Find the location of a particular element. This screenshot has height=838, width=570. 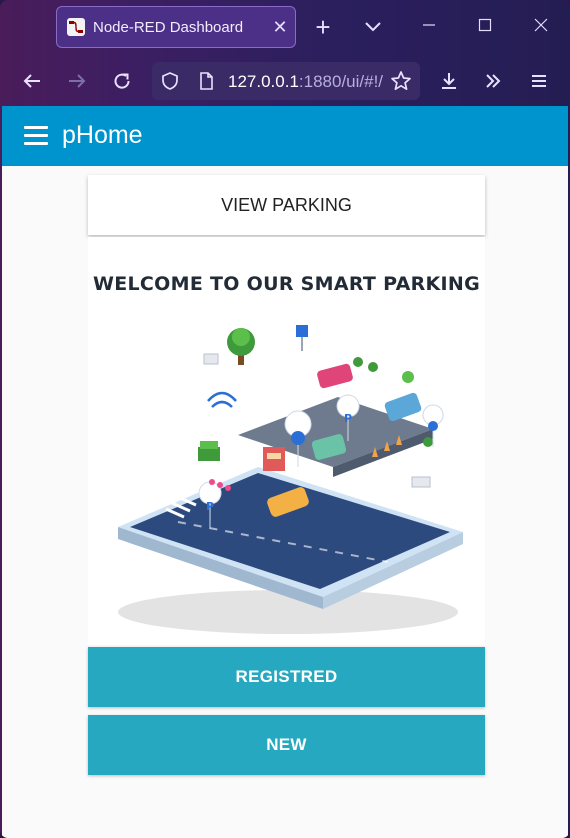

welcome-heading: WELCOME TO OUR SMART PARKING is located at coordinates (286, 284).